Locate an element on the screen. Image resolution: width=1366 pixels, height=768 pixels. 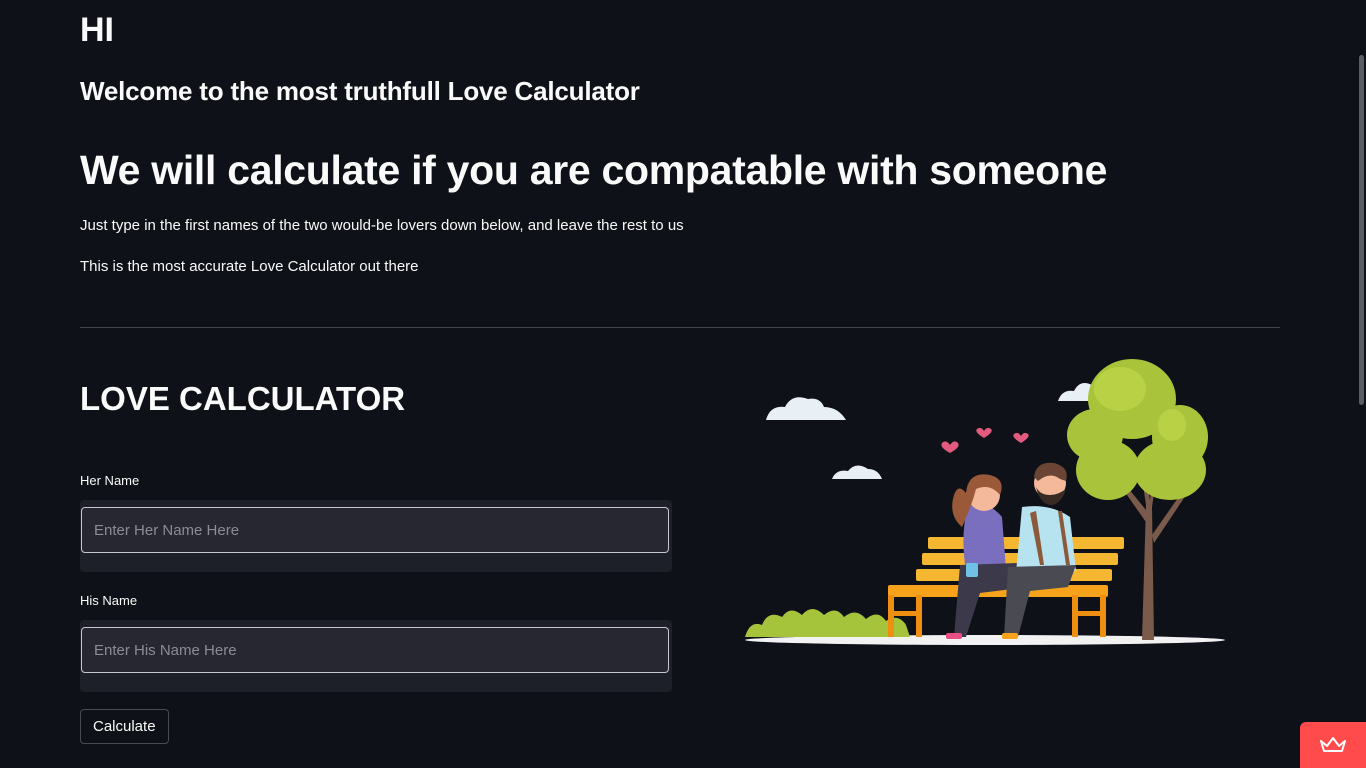
her-name-container is located at coordinates (376, 536).